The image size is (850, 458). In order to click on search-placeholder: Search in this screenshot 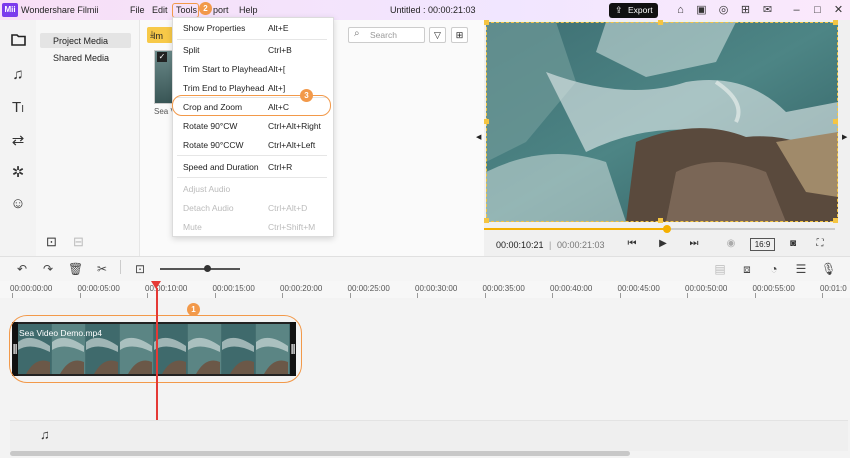, I will do `click(383, 35)`.